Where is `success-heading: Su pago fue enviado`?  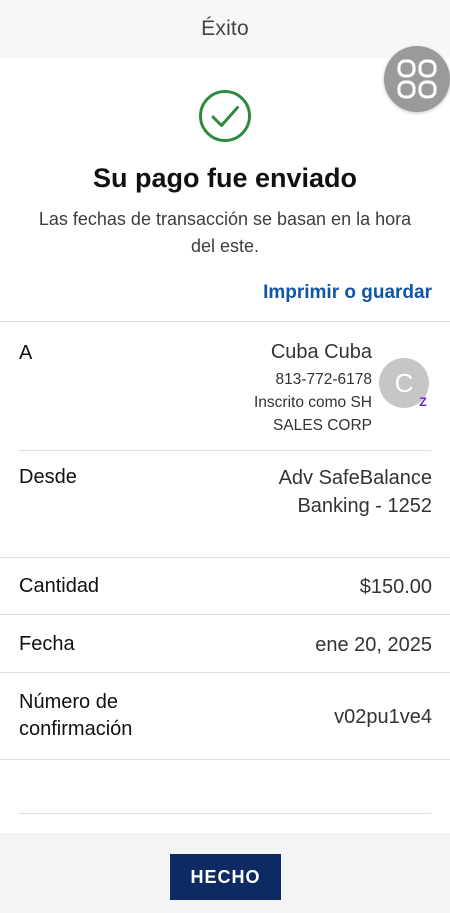
success-heading: Su pago fue enviado is located at coordinates (225, 178).